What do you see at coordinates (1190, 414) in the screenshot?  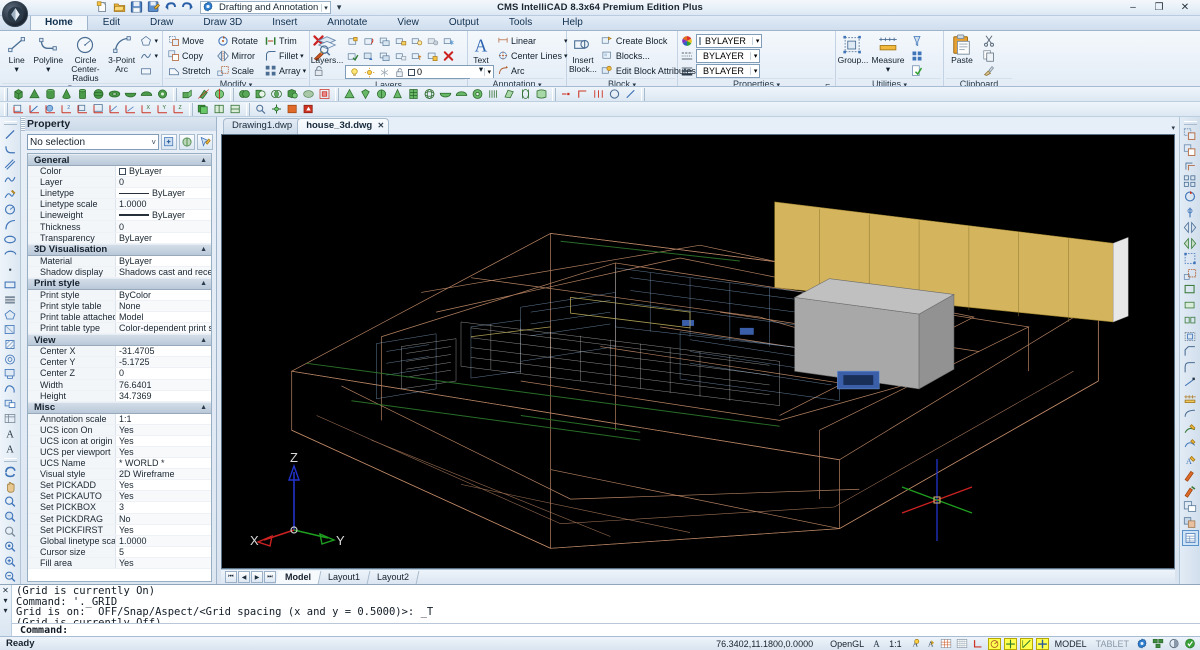 I see `lengthen-icon` at bounding box center [1190, 414].